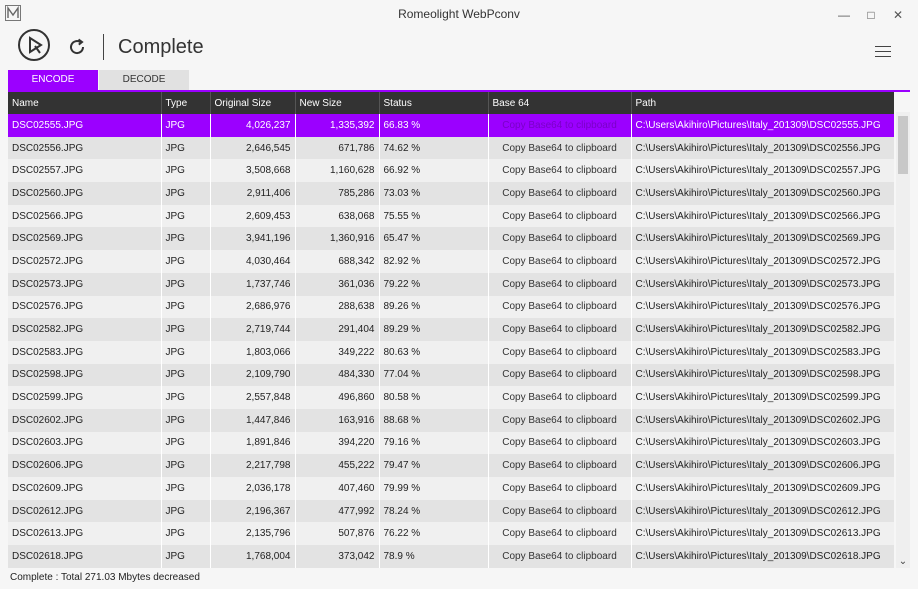 The width and height of the screenshot is (918, 589). Describe the element at coordinates (903, 562) in the screenshot. I see `scroll-down-icon: ⌄` at that location.